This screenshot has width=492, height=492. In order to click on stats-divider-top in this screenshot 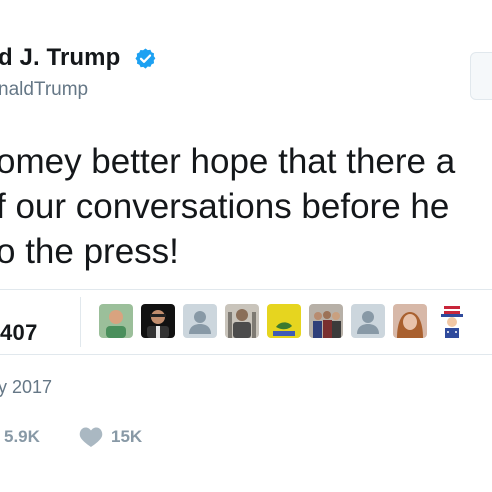, I will do `click(246, 289)`.